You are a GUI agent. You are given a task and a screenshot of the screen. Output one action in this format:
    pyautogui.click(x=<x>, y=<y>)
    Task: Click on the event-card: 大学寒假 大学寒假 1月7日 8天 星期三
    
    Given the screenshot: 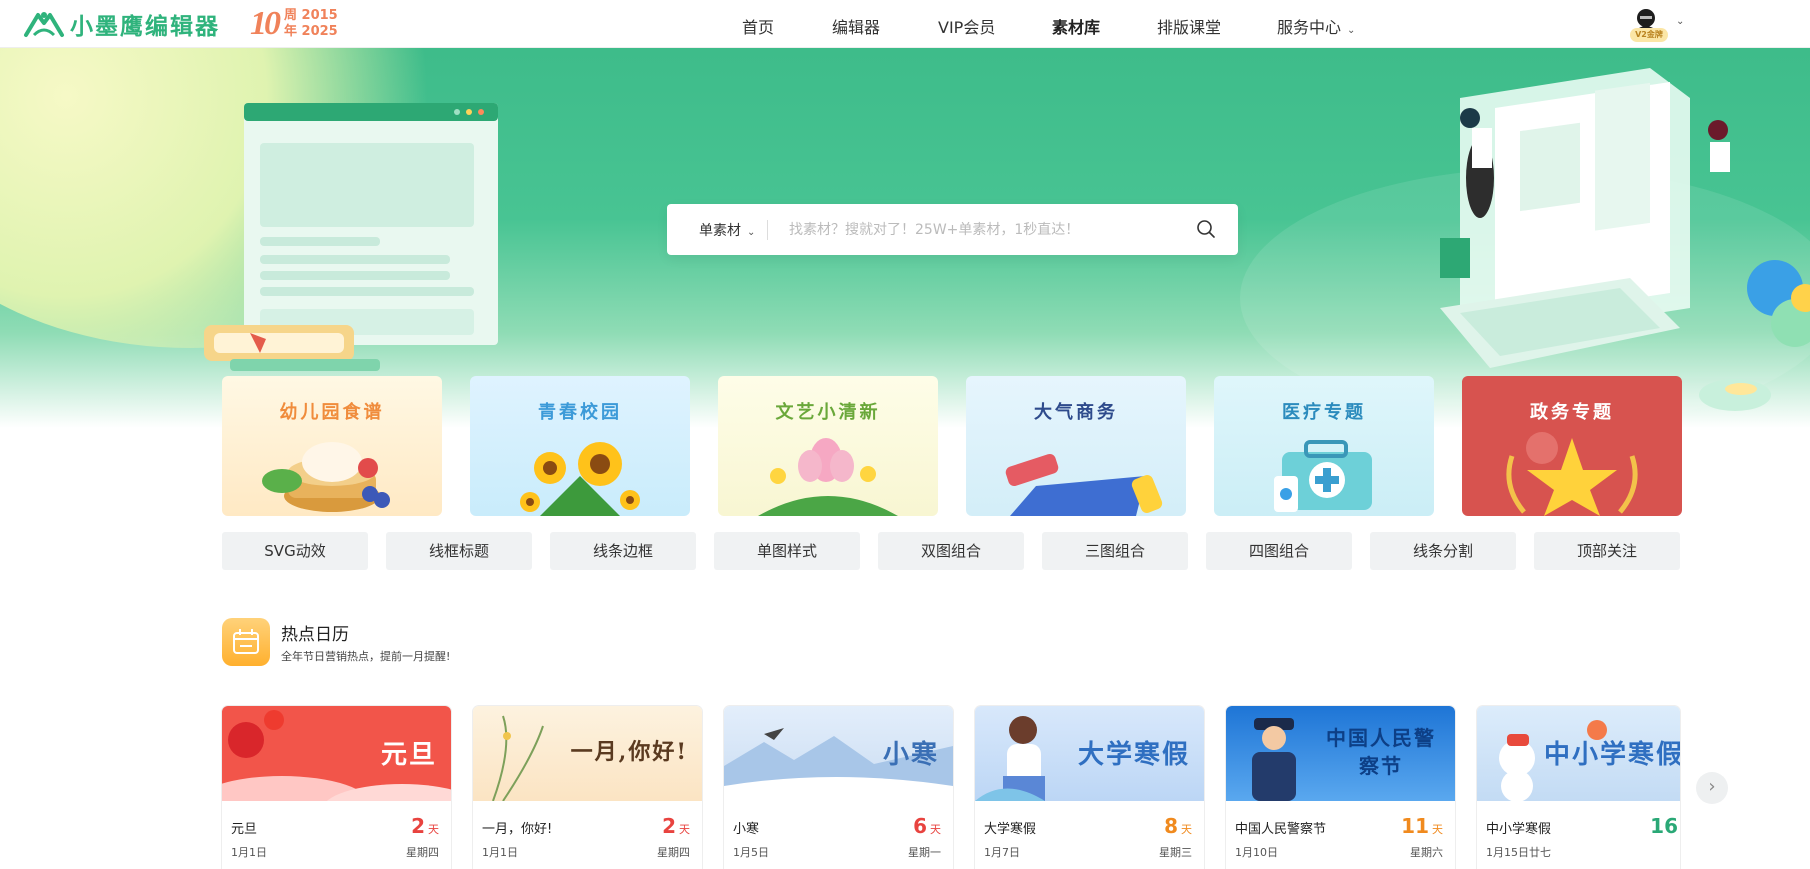 What is the action you would take?
    pyautogui.click(x=1089, y=787)
    